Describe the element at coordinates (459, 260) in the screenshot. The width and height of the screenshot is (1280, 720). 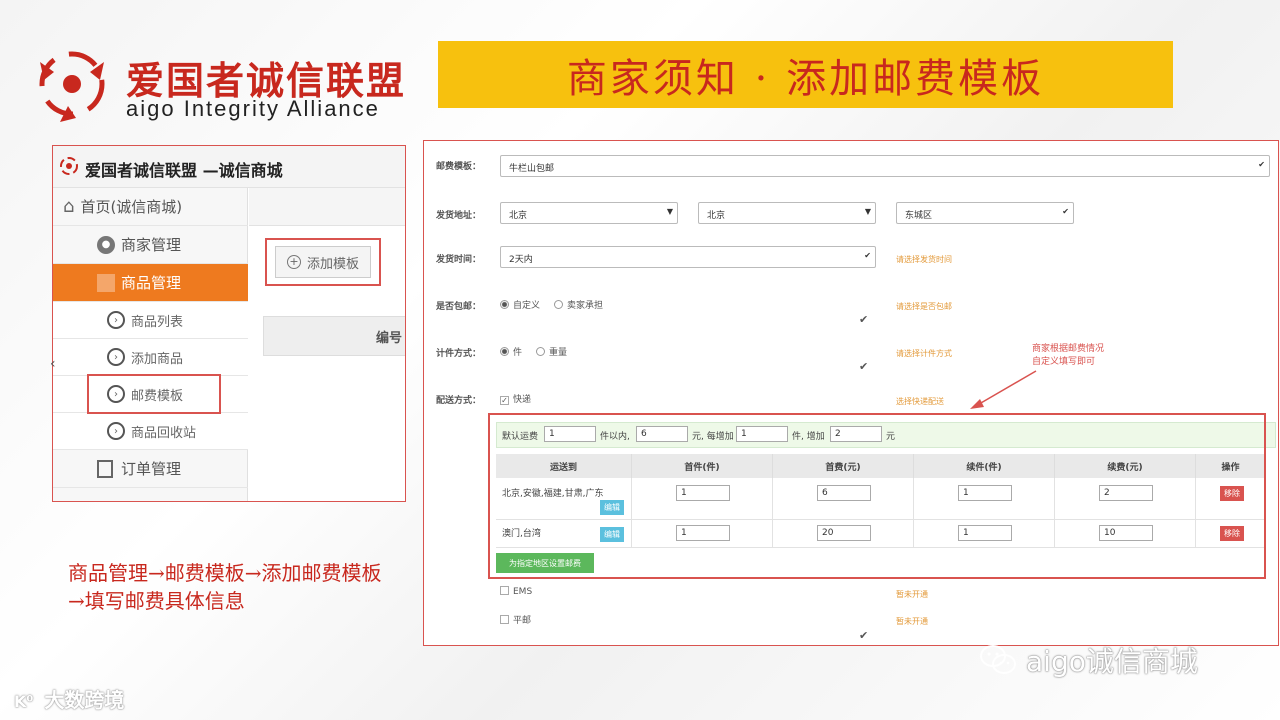
I see `time-label: 发货时间：` at that location.